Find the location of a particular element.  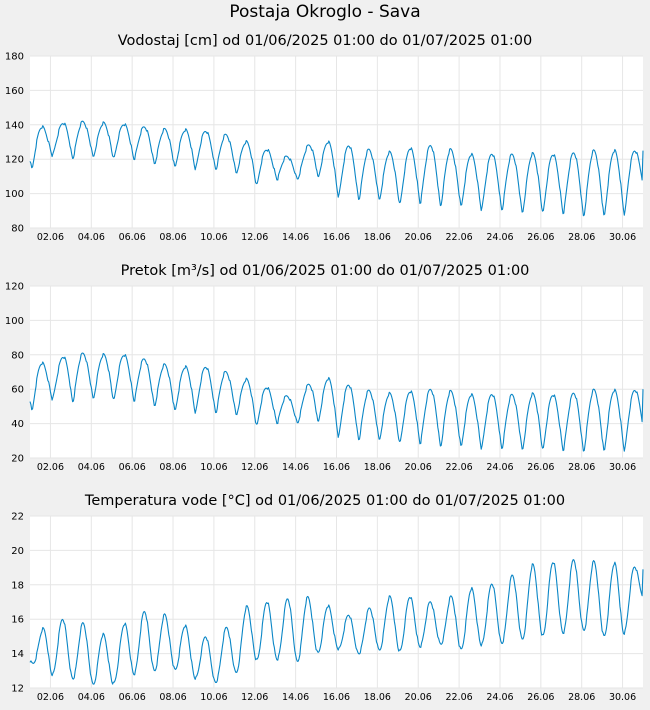

y-tick-label: 12 is located at coordinates (17, 689).